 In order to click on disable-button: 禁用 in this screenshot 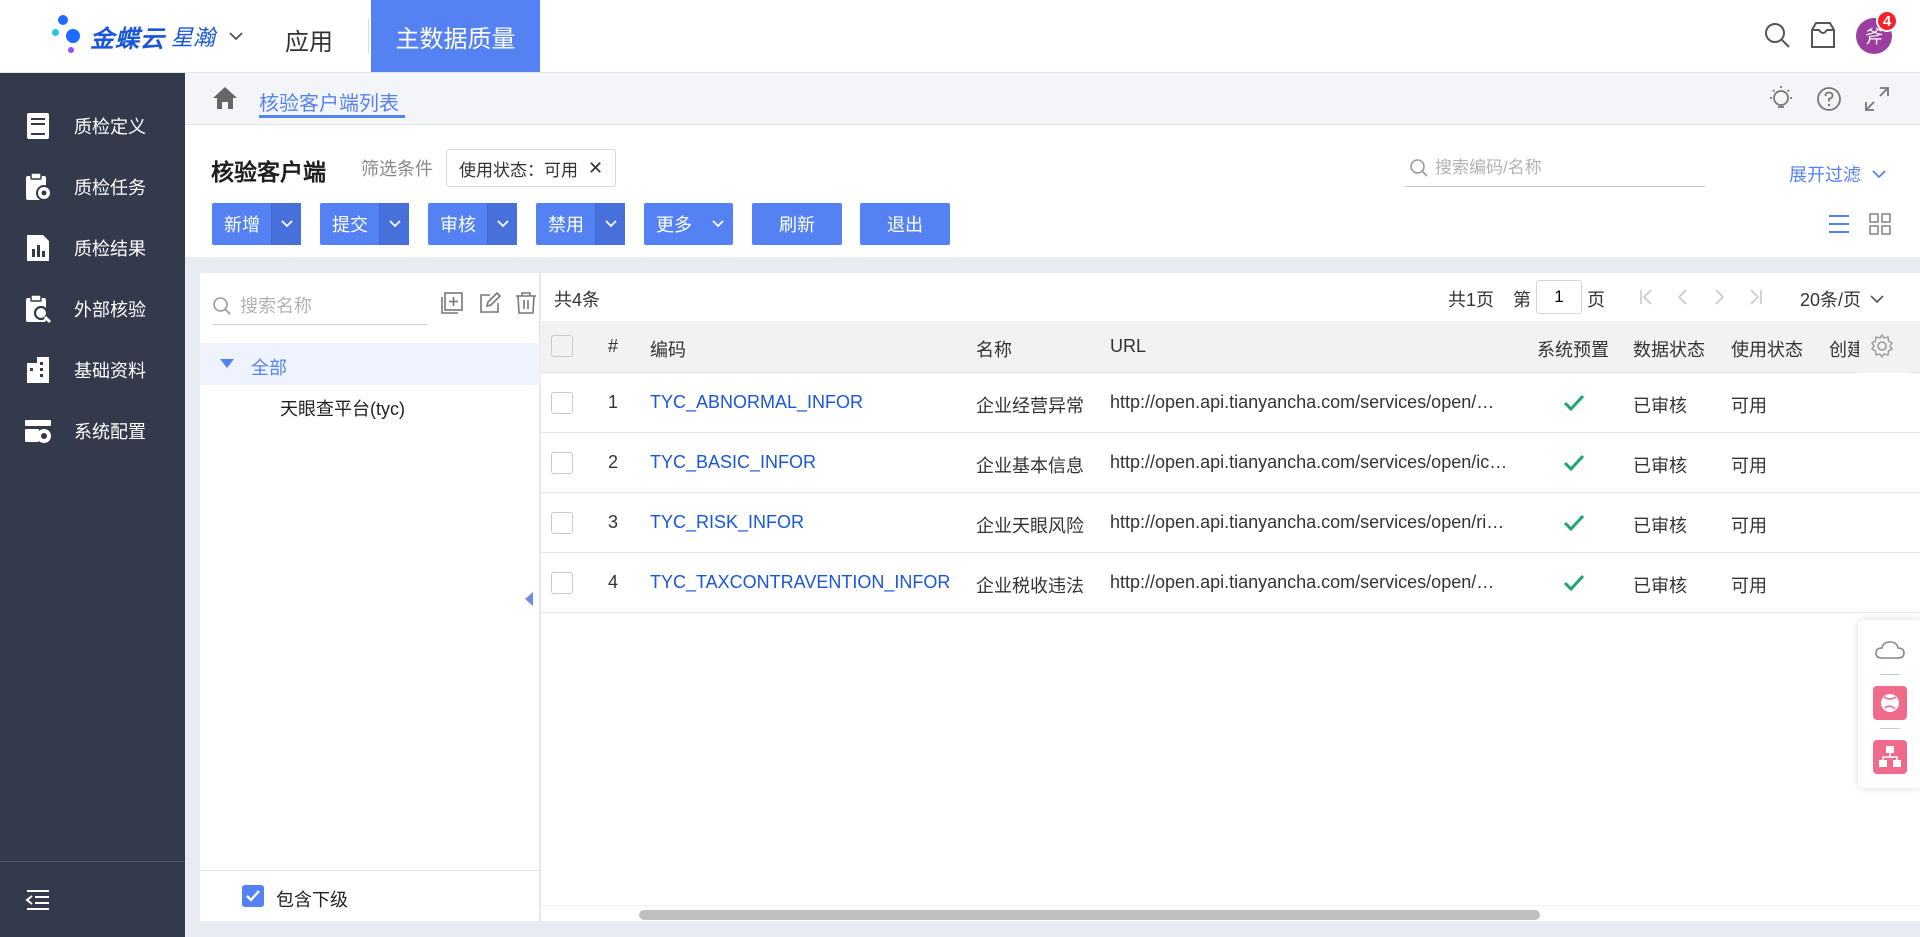, I will do `click(580, 224)`.